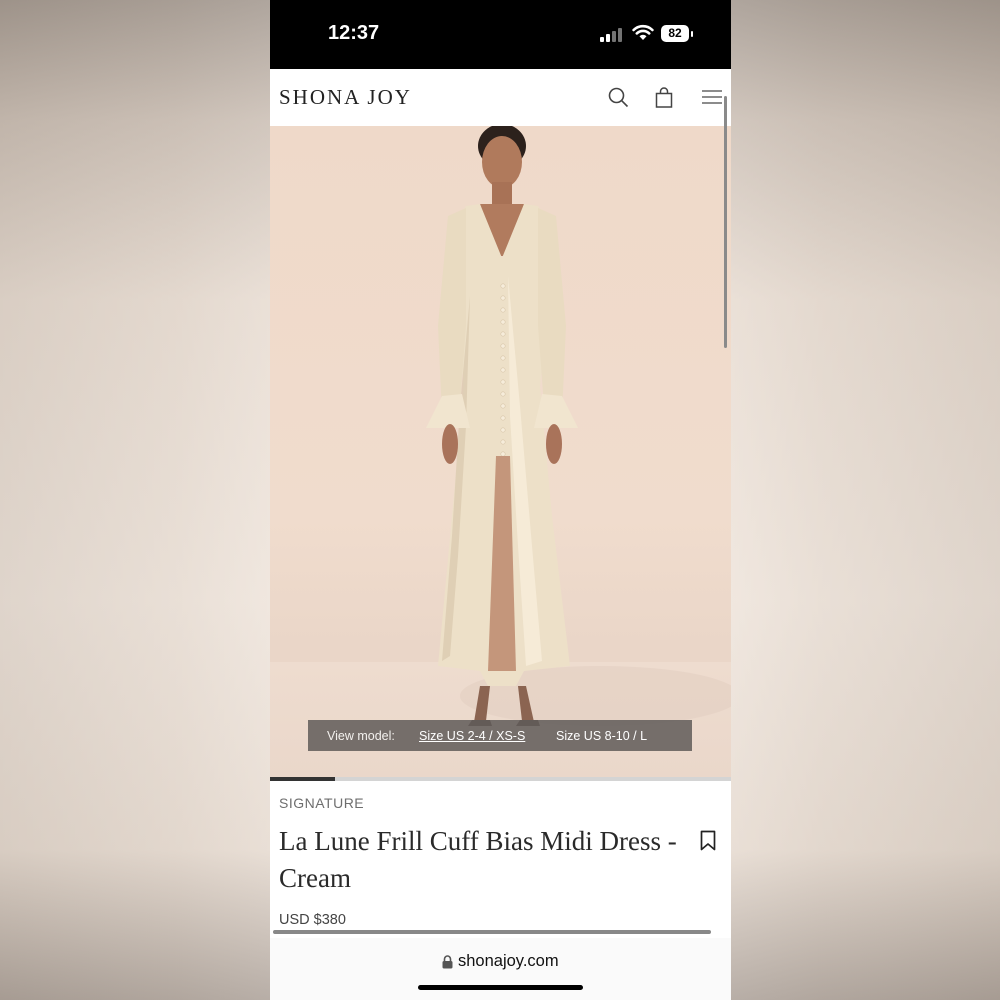 The width and height of the screenshot is (1000, 1000). What do you see at coordinates (508, 961) in the screenshot?
I see `url-text: shonajoy.com` at bounding box center [508, 961].